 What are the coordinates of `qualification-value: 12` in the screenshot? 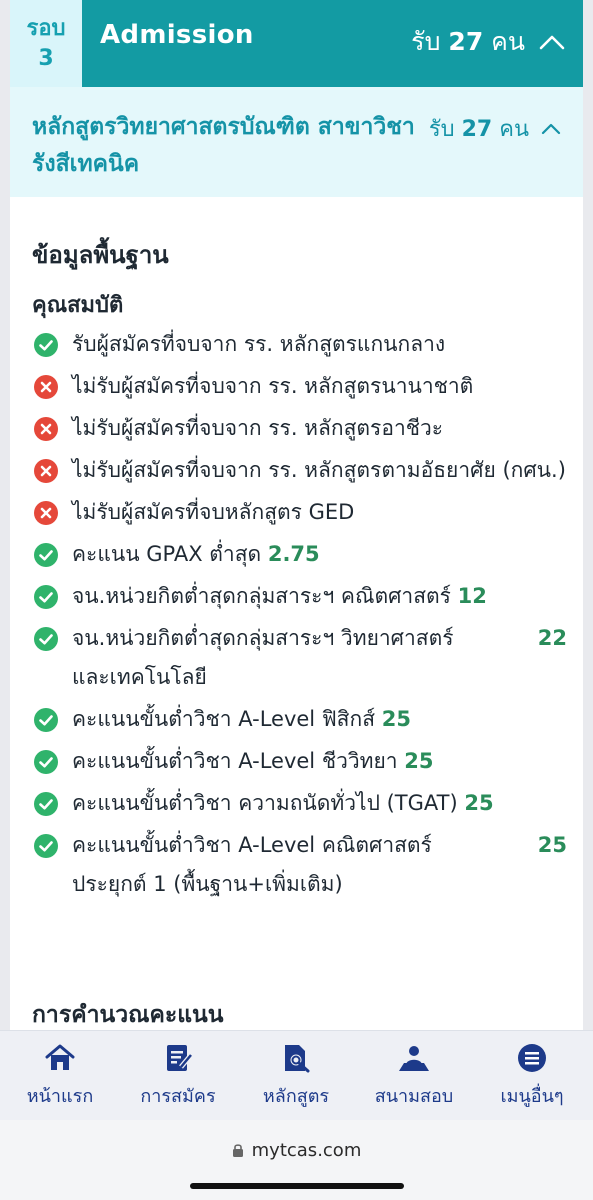 It's located at (472, 596).